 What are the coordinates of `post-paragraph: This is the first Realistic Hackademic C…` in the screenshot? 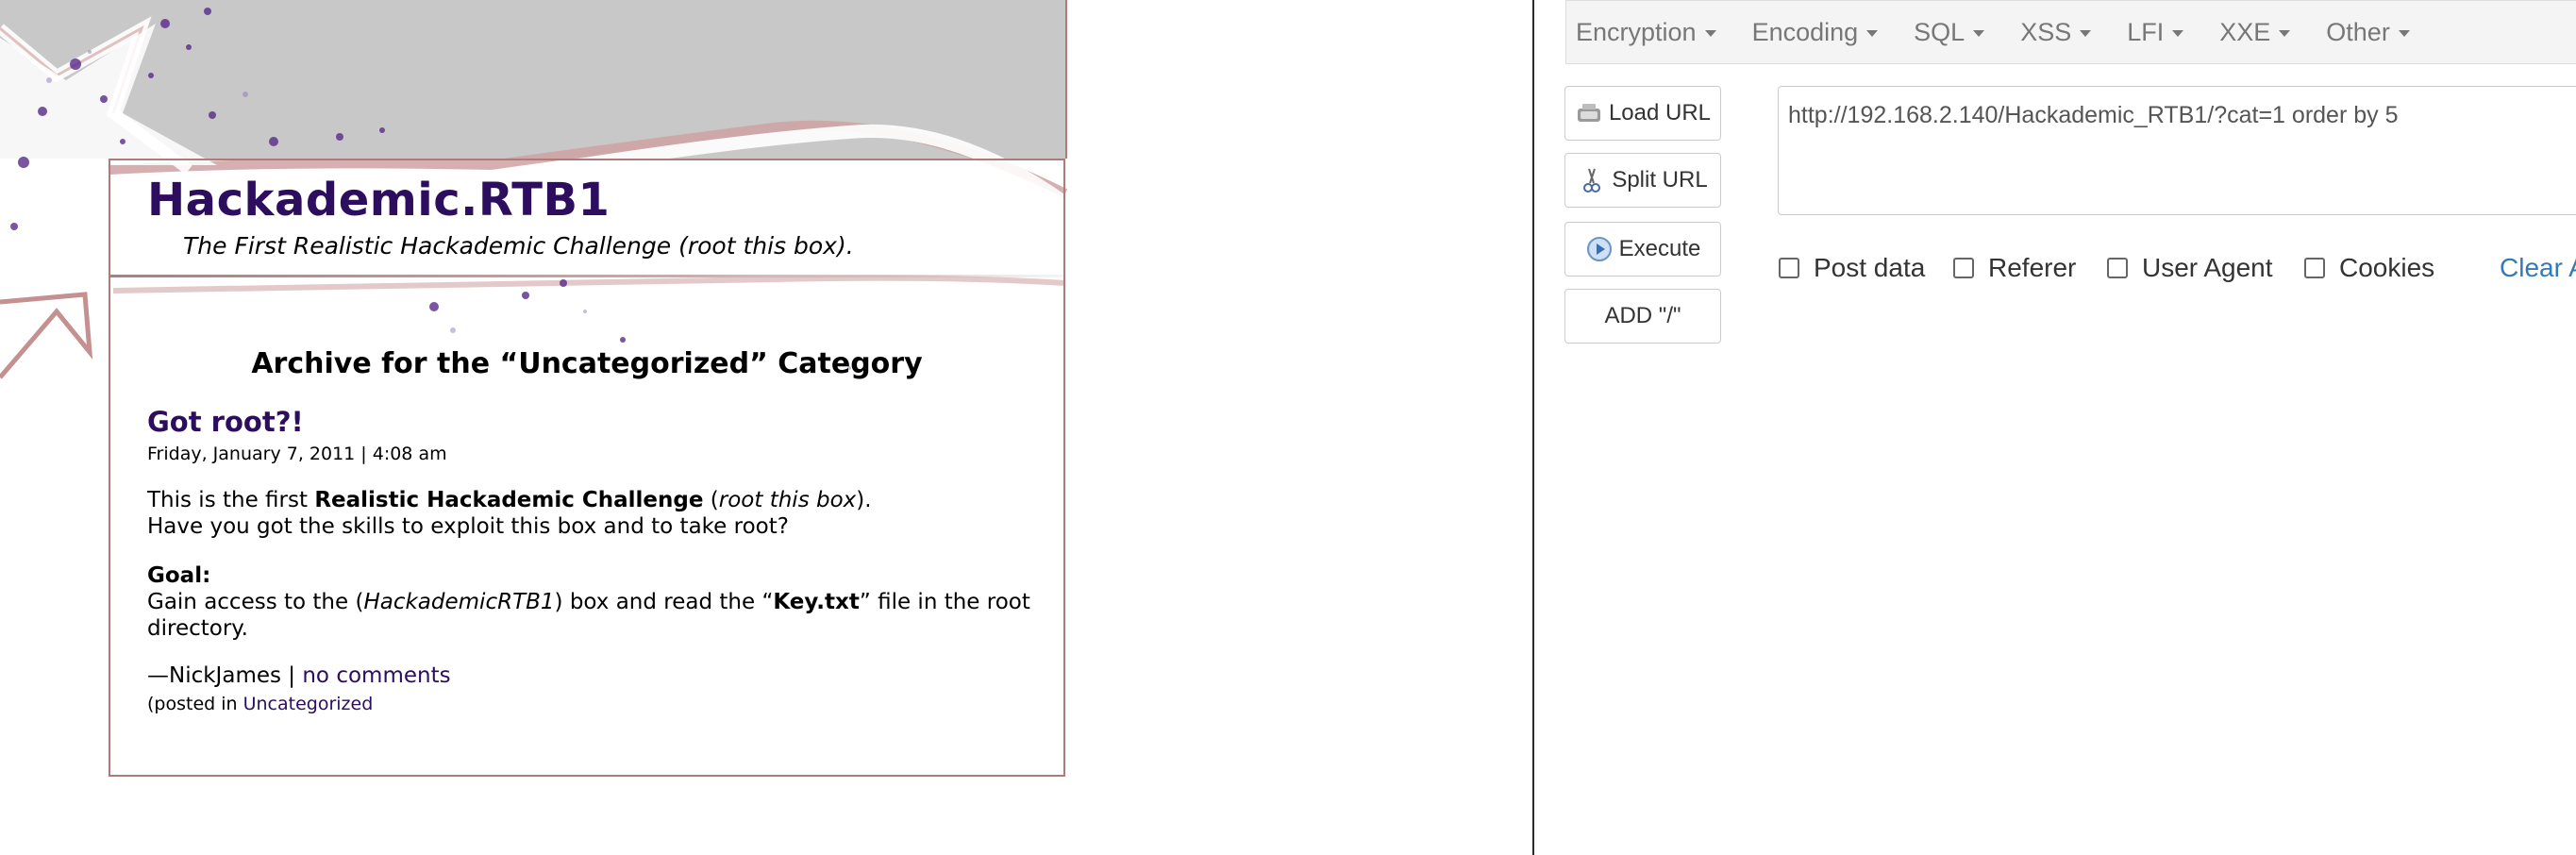 It's located at (590, 513).